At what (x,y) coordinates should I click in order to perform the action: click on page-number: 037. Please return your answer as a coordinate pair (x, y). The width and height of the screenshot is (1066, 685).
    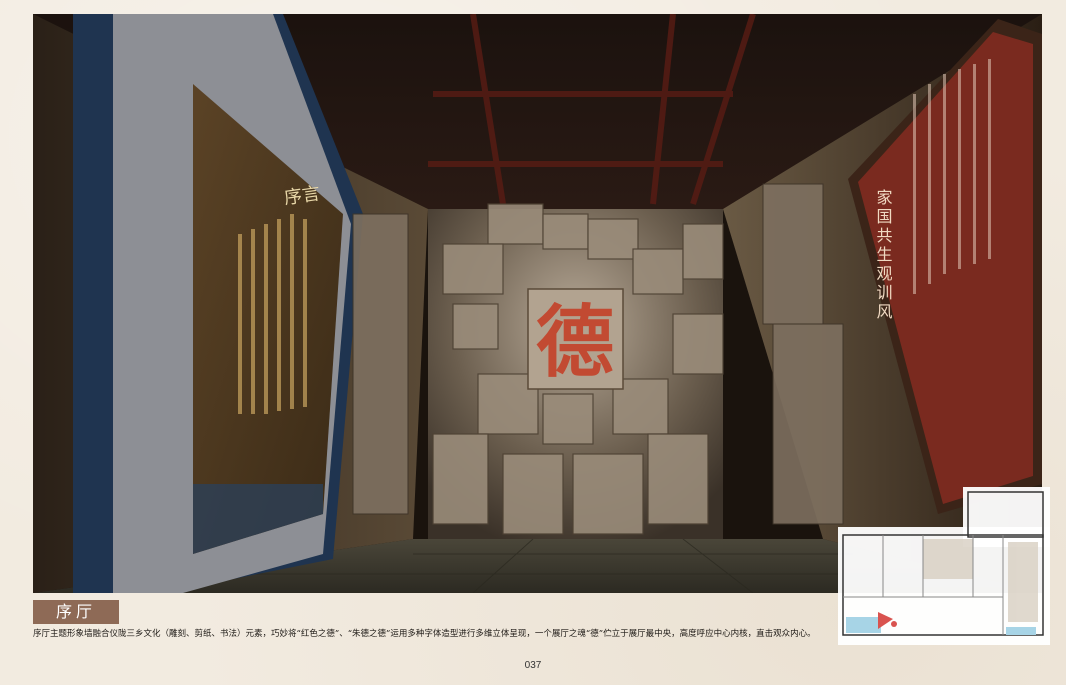
    Looking at the image, I should click on (533, 665).